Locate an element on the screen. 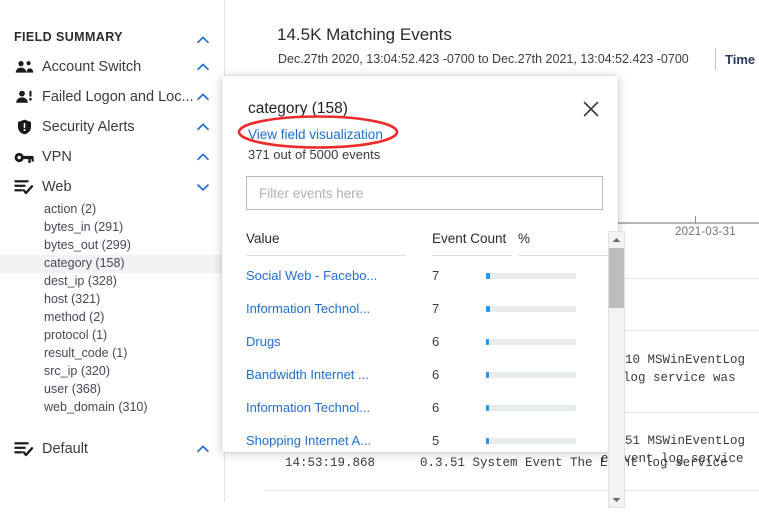  close-icon is located at coordinates (591, 109).